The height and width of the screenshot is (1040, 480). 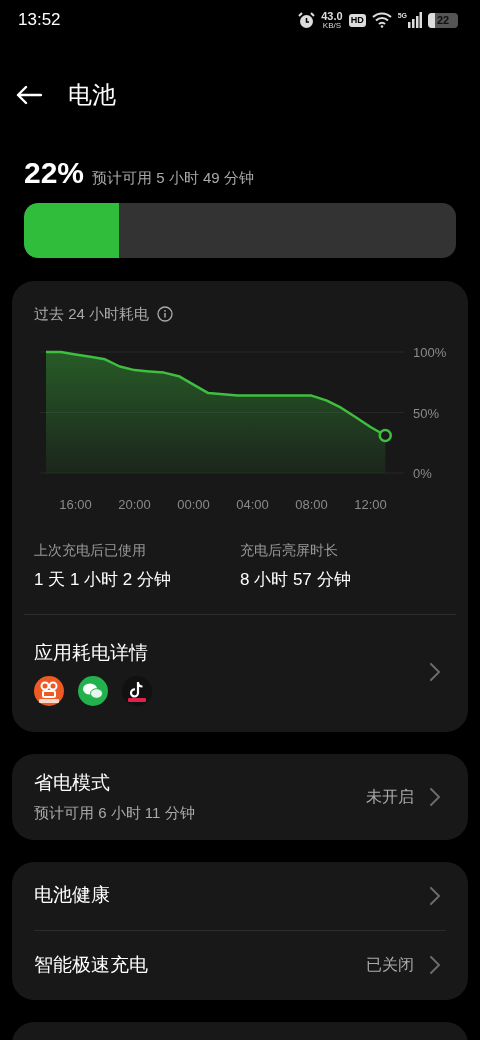 I want to click on battery-indicator: 22, so click(x=443, y=20).